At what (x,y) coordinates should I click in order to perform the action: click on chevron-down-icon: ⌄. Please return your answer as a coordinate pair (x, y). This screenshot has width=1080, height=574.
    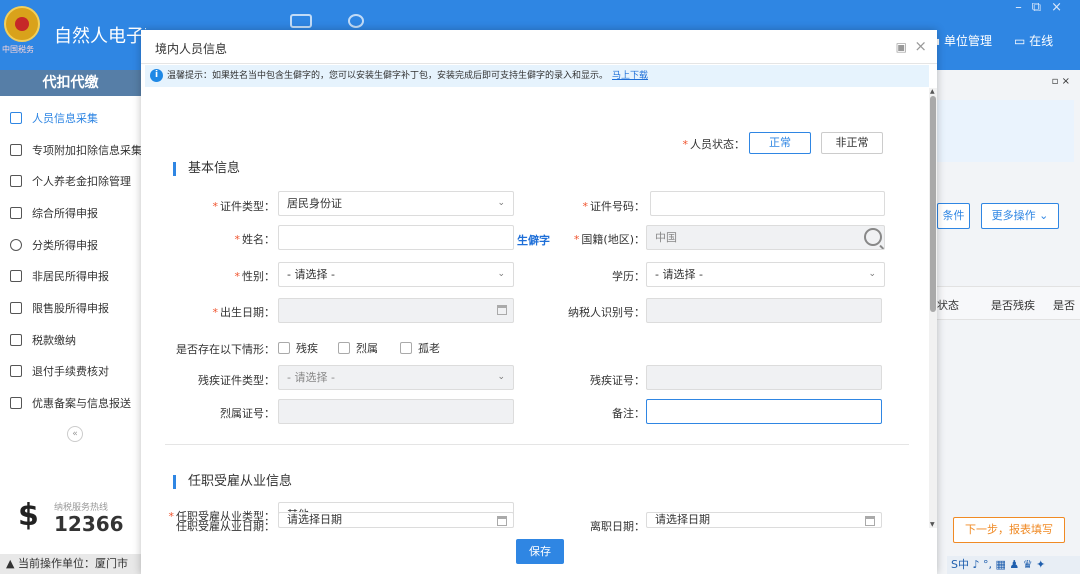
    Looking at the image, I should click on (872, 274).